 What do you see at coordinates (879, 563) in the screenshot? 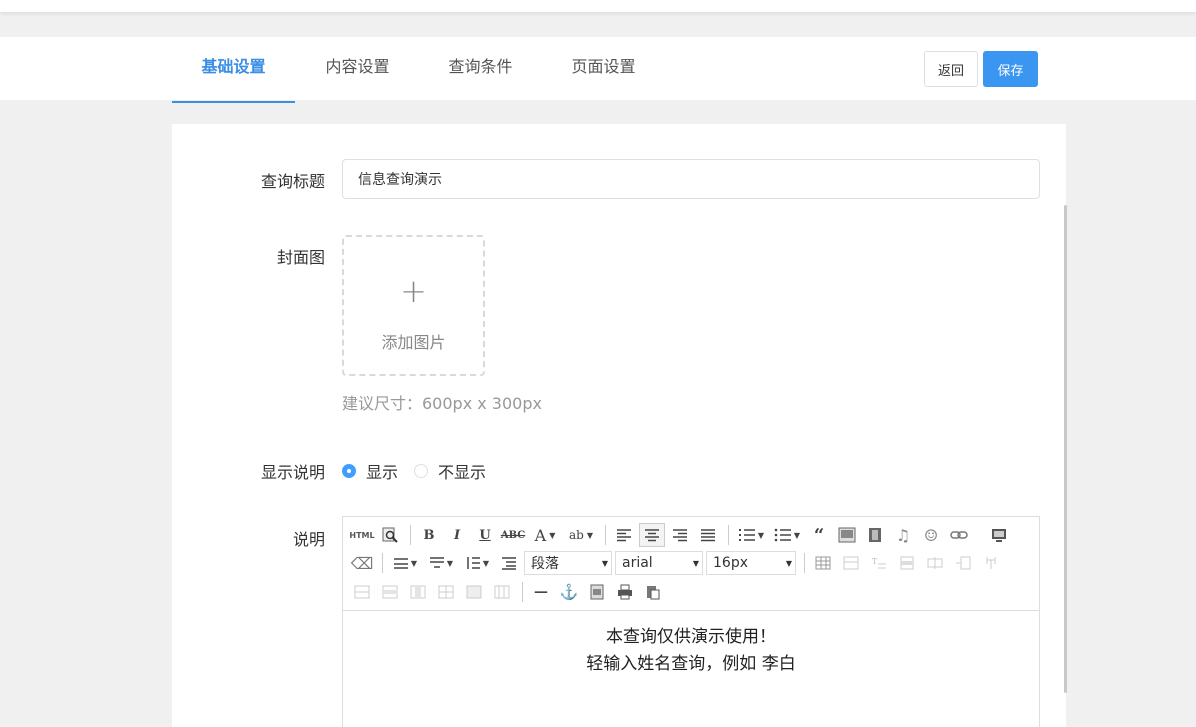
I see `table-title-icon: T` at bounding box center [879, 563].